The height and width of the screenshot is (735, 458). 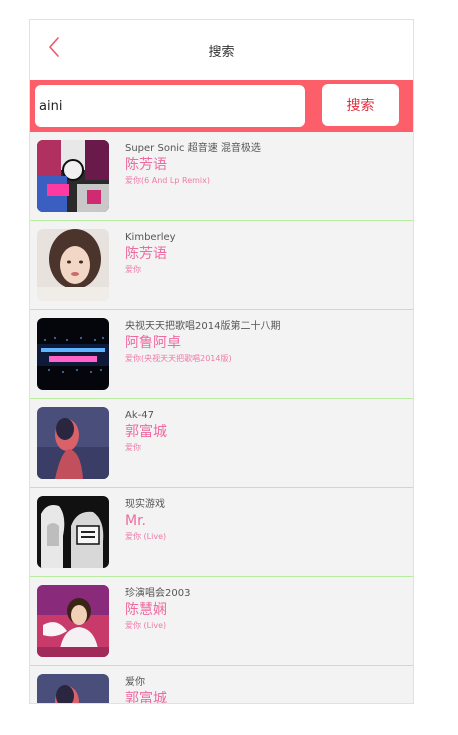 I want to click on artist-name: 阿鲁阿卓, so click(x=153, y=343).